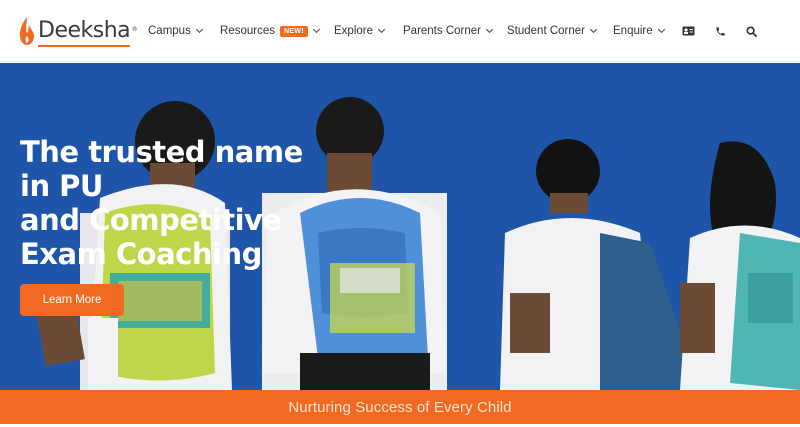  What do you see at coordinates (88, 32) in the screenshot?
I see `logo-wordmark: Deeksha ®` at bounding box center [88, 32].